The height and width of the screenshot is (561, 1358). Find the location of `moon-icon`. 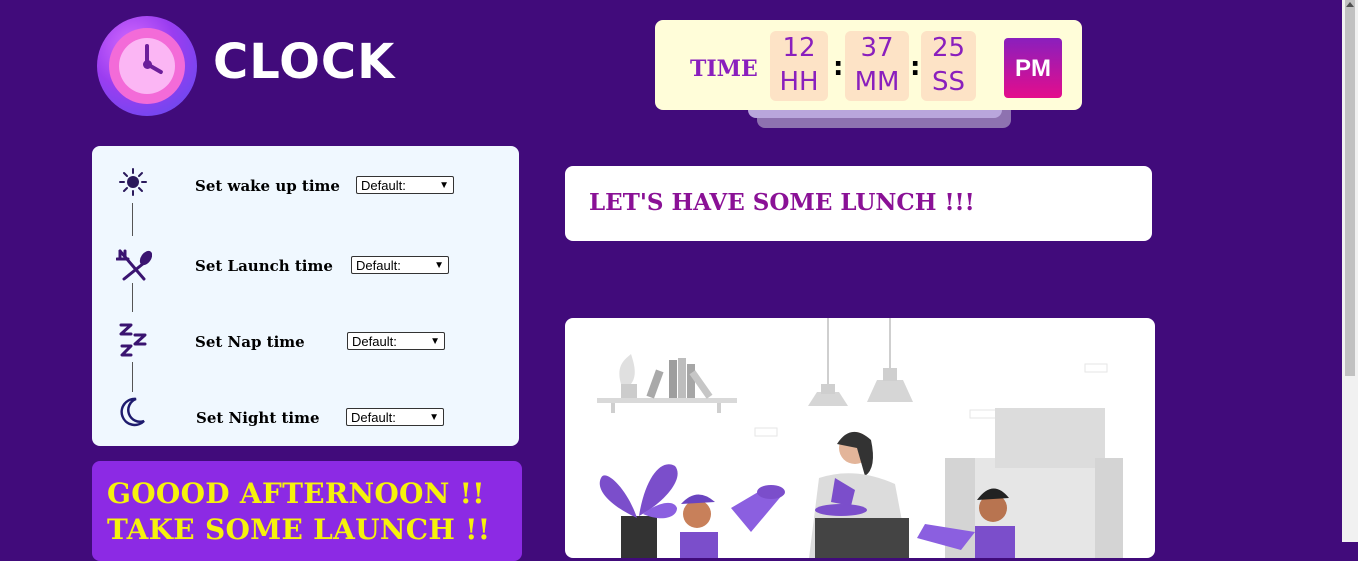

moon-icon is located at coordinates (132, 412).